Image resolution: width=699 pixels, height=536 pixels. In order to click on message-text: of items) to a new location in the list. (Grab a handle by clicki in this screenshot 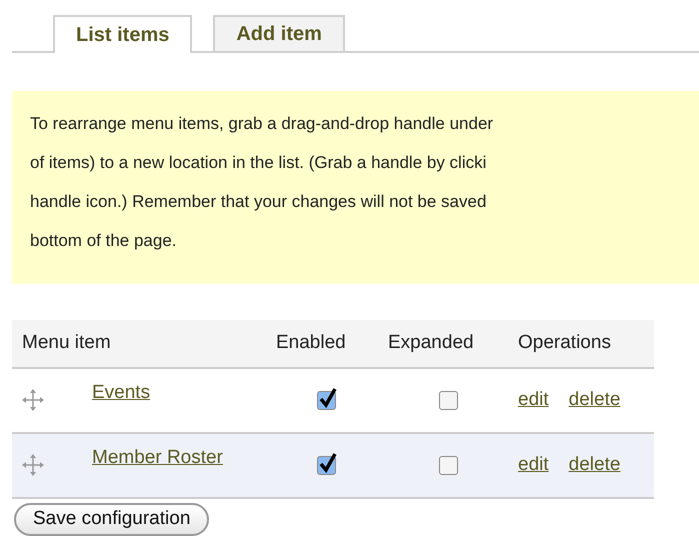, I will do `click(258, 163)`.